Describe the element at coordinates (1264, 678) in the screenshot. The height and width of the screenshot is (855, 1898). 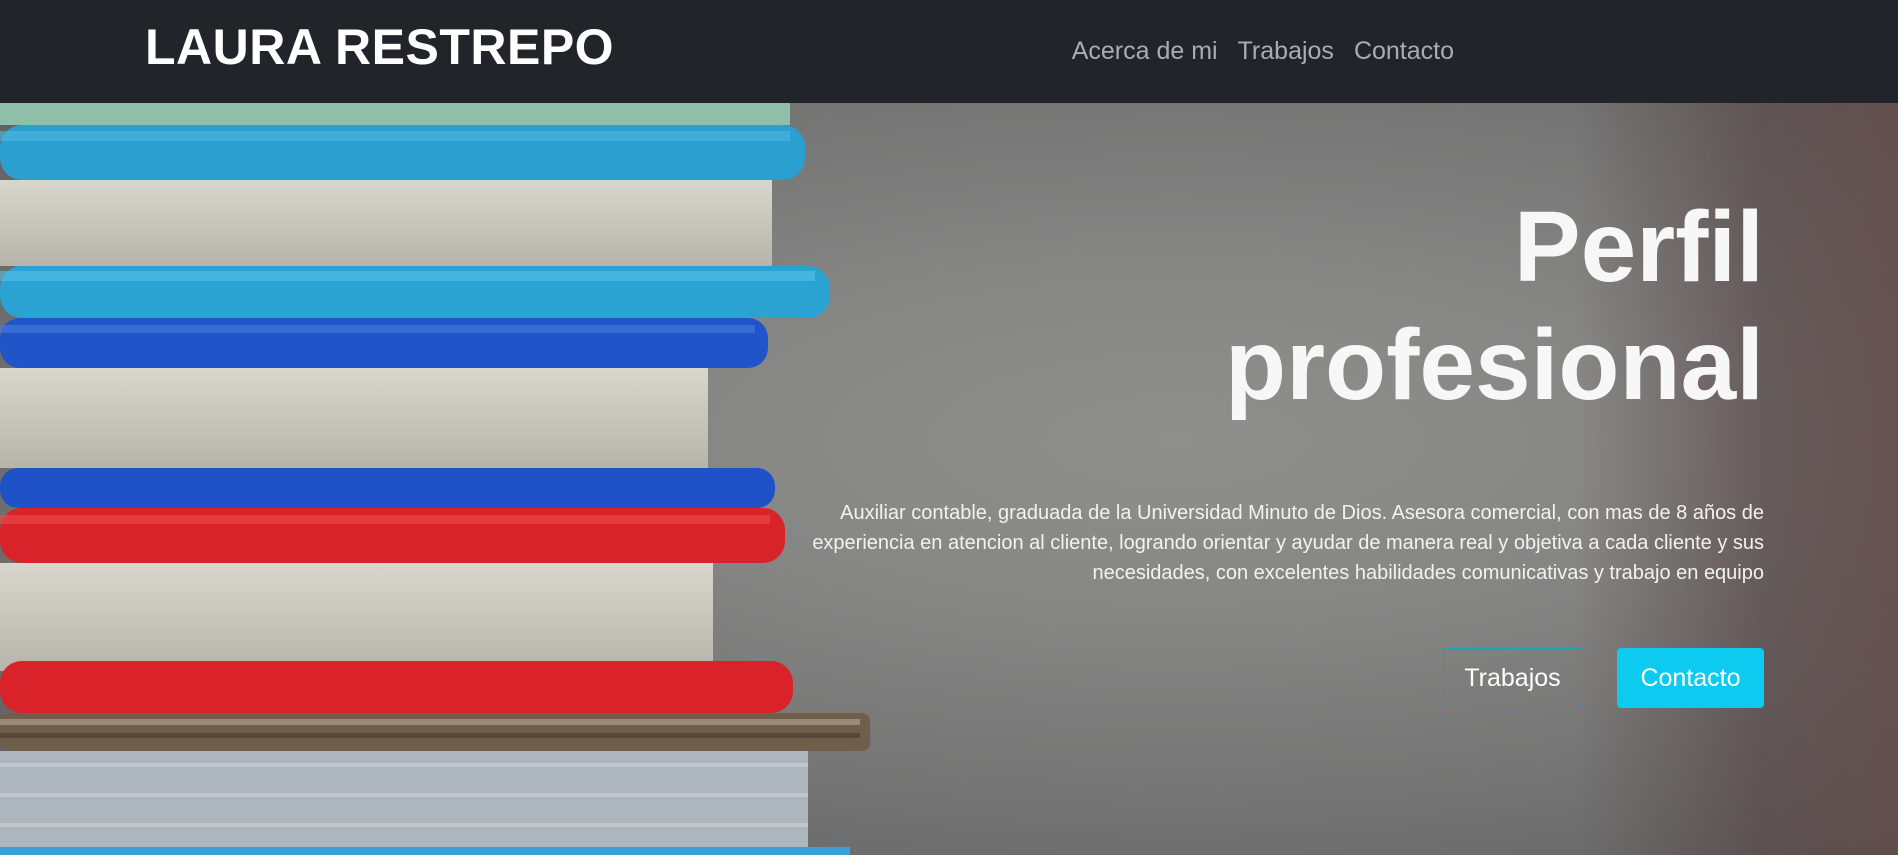
I see `hero-button-row: Trabajos Contacto` at that location.